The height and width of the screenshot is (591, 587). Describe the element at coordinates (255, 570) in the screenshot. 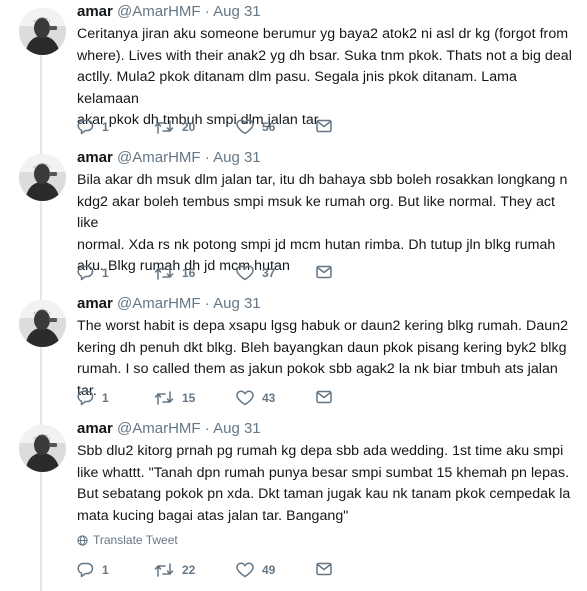

I see `like-button: 49` at that location.